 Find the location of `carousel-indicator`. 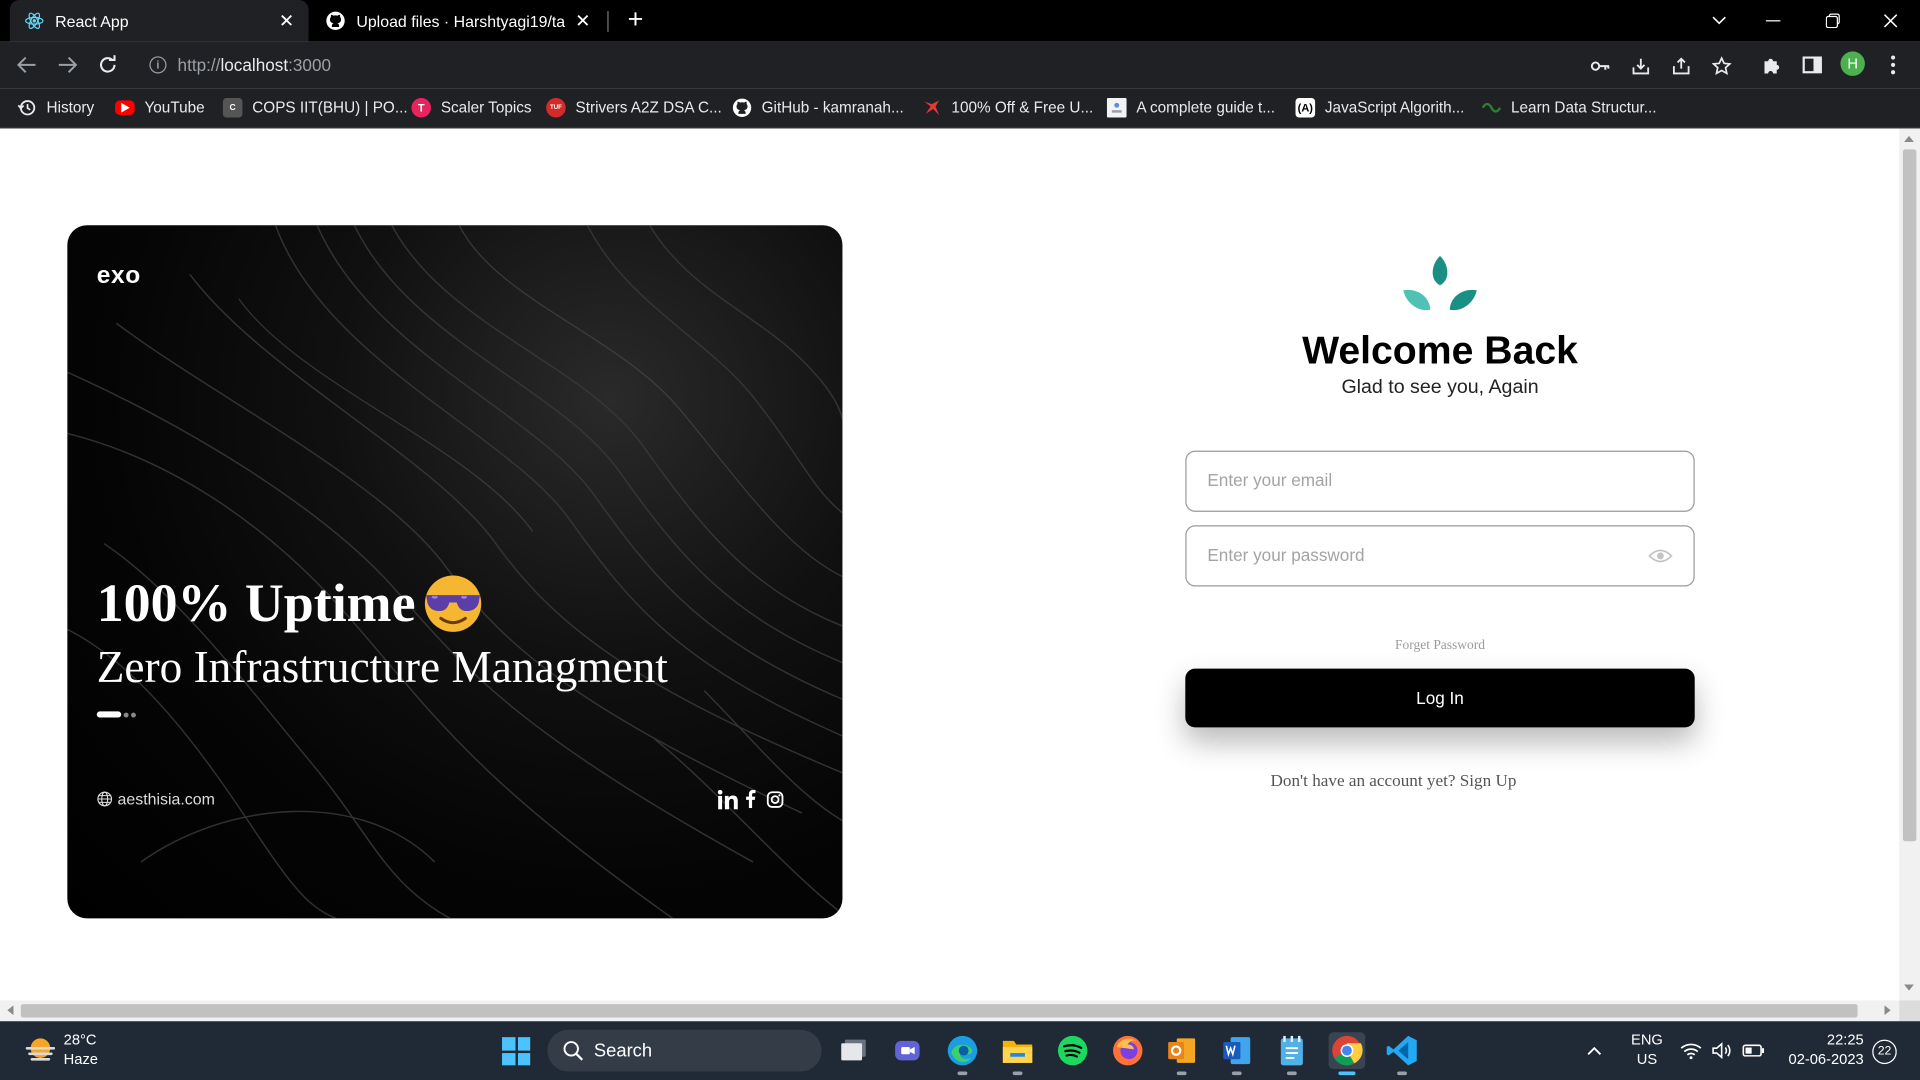

carousel-indicator is located at coordinates (117, 714).